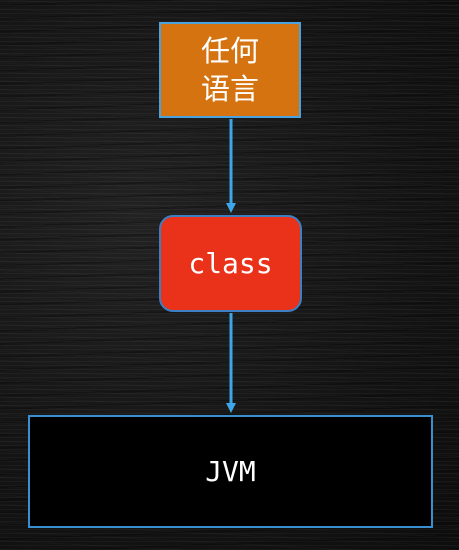 The image size is (459, 550). Describe the element at coordinates (229, 89) in the screenshot. I see `any-language-label-line2: 语言` at that location.